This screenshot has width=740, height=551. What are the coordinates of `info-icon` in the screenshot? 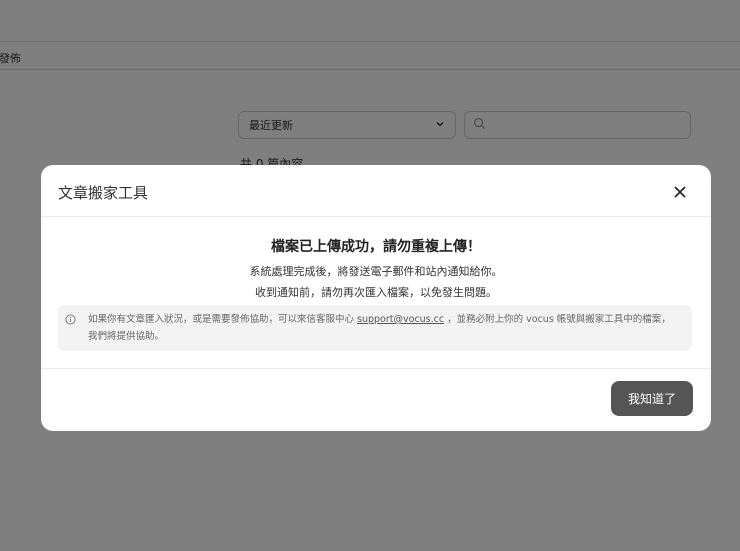 It's located at (70, 319).